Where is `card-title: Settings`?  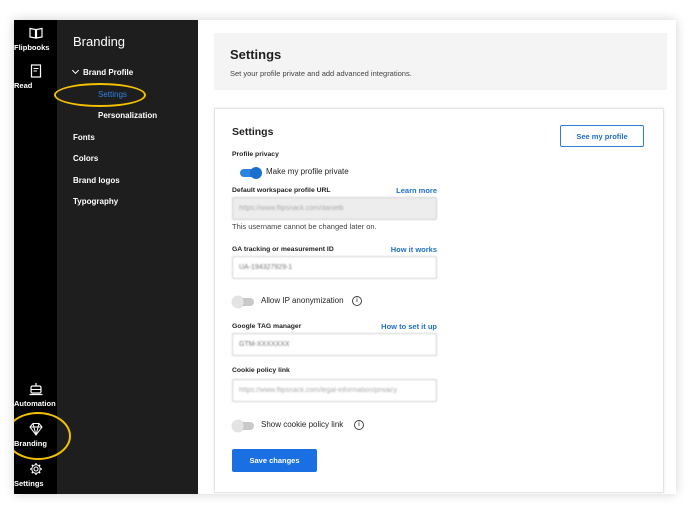 card-title: Settings is located at coordinates (253, 132).